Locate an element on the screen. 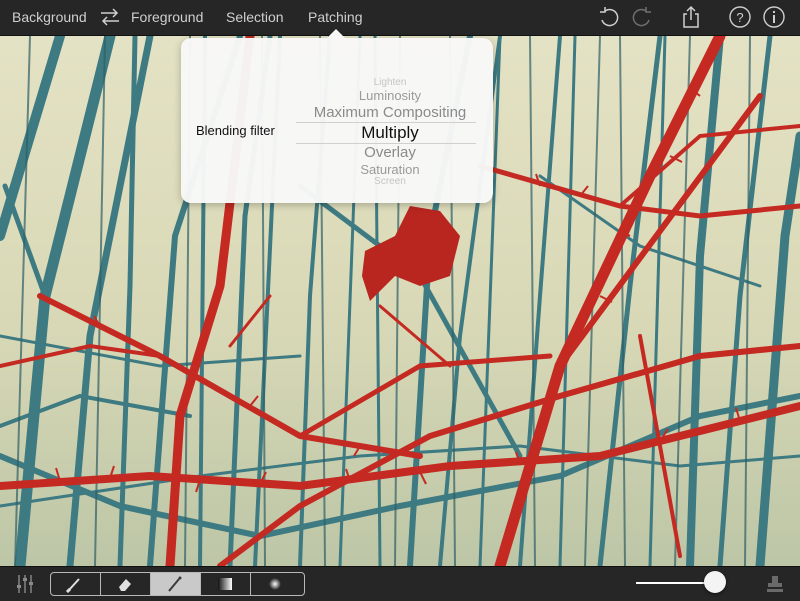 Image resolution: width=800 pixels, height=601 pixels. help-icon: ? is located at coordinates (740, 17).